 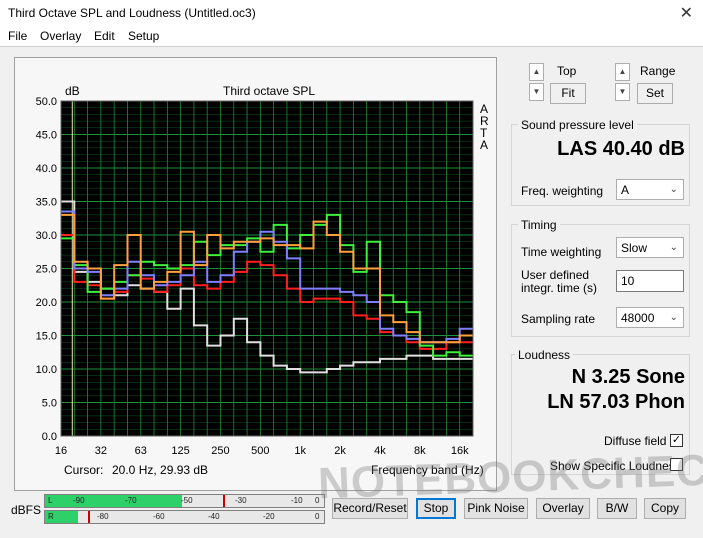 I want to click on pink-noise-button: Pink Noise, so click(x=496, y=508).